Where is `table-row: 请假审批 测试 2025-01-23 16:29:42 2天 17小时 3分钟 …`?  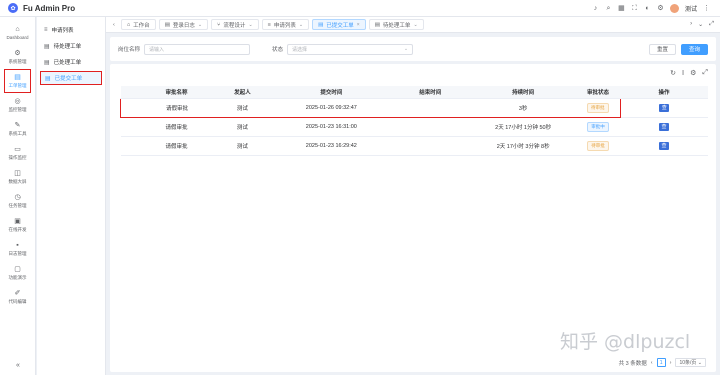
table-row: 请假审批 测试 2025-01-23 16:29:42 2天 17小时 3分钟 … is located at coordinates (414, 146).